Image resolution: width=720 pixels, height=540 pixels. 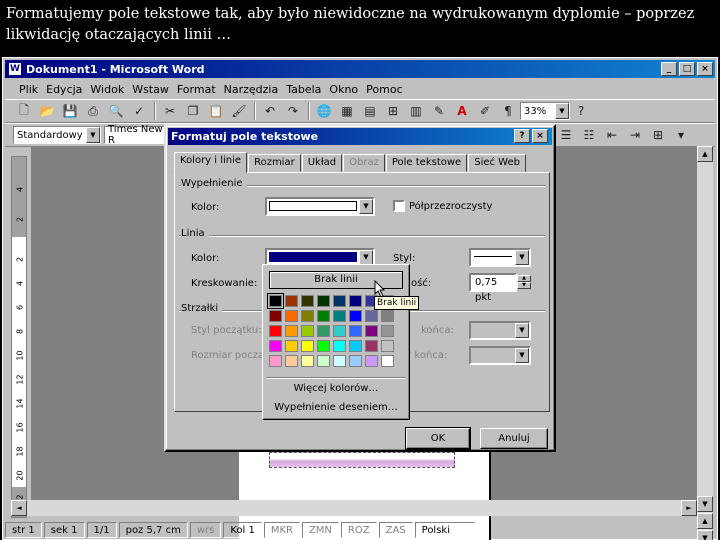 I want to click on redo-icon: ↷, so click(x=293, y=111).